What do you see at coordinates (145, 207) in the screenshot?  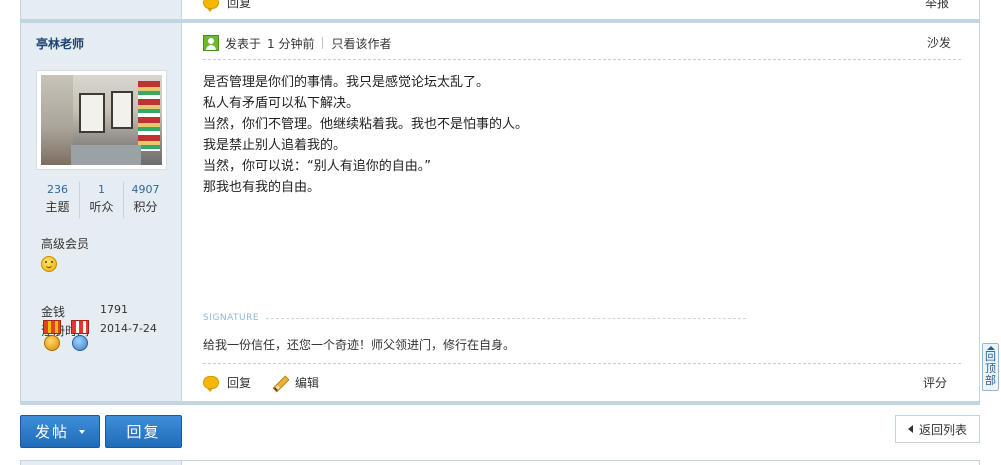 I see `stat-points-label: 积分` at bounding box center [145, 207].